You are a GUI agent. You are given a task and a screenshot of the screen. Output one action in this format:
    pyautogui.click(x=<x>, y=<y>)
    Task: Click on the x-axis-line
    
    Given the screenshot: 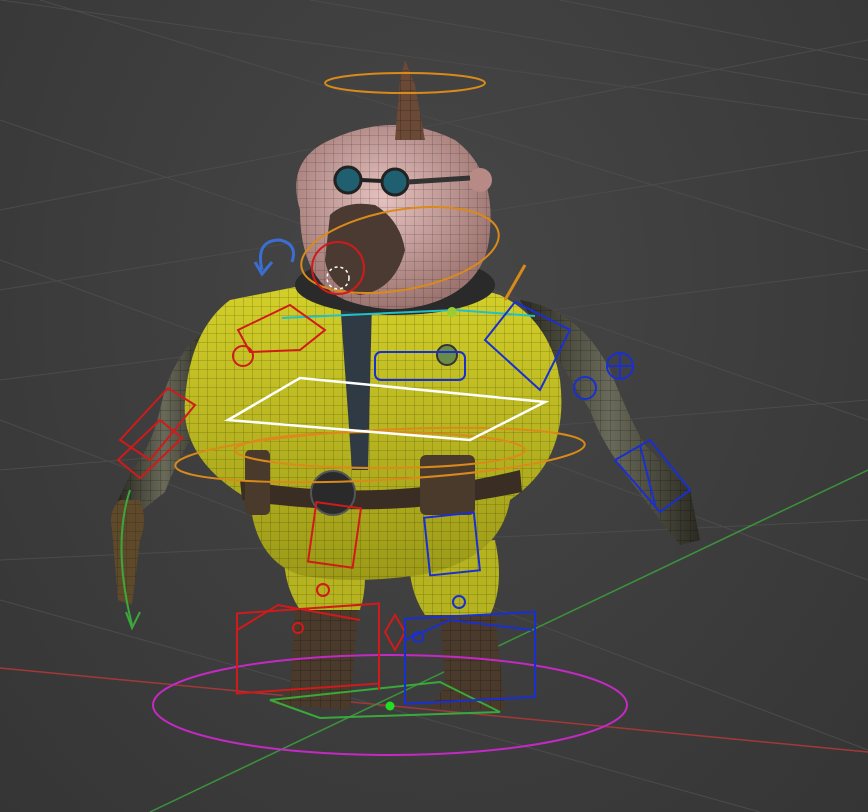 What is the action you would take?
    pyautogui.click(x=434, y=710)
    